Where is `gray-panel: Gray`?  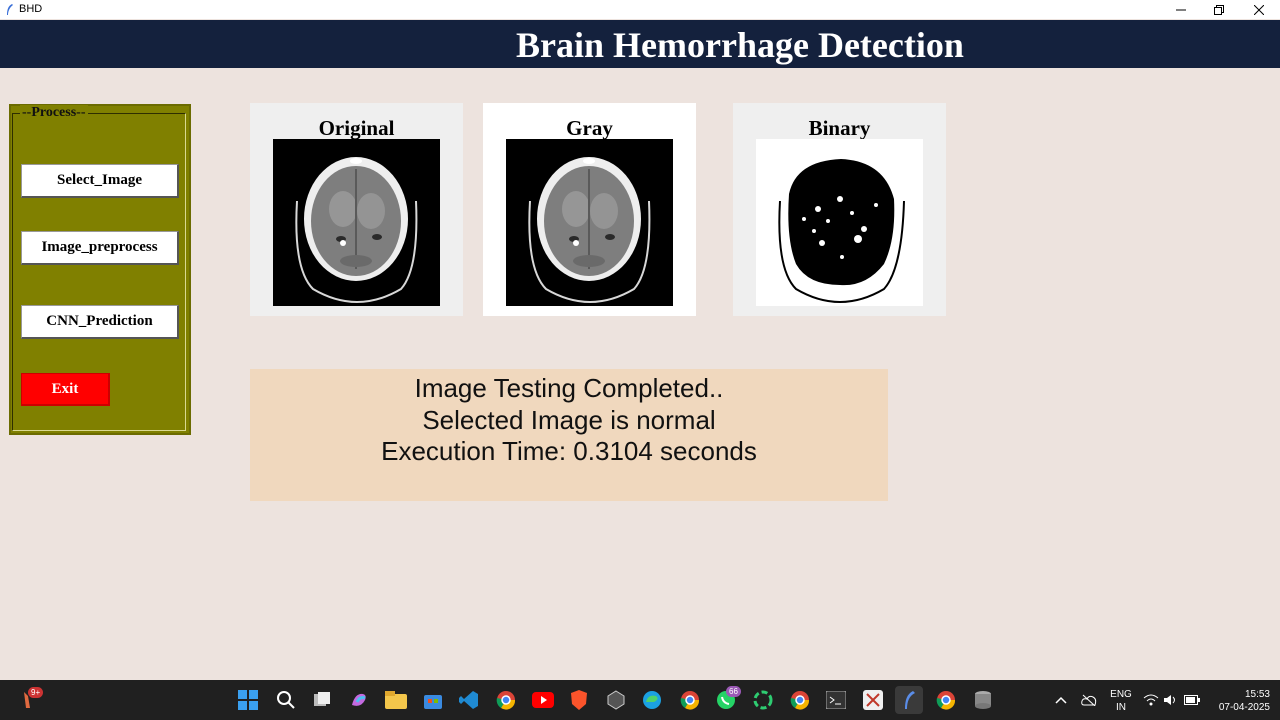 gray-panel: Gray is located at coordinates (589, 209).